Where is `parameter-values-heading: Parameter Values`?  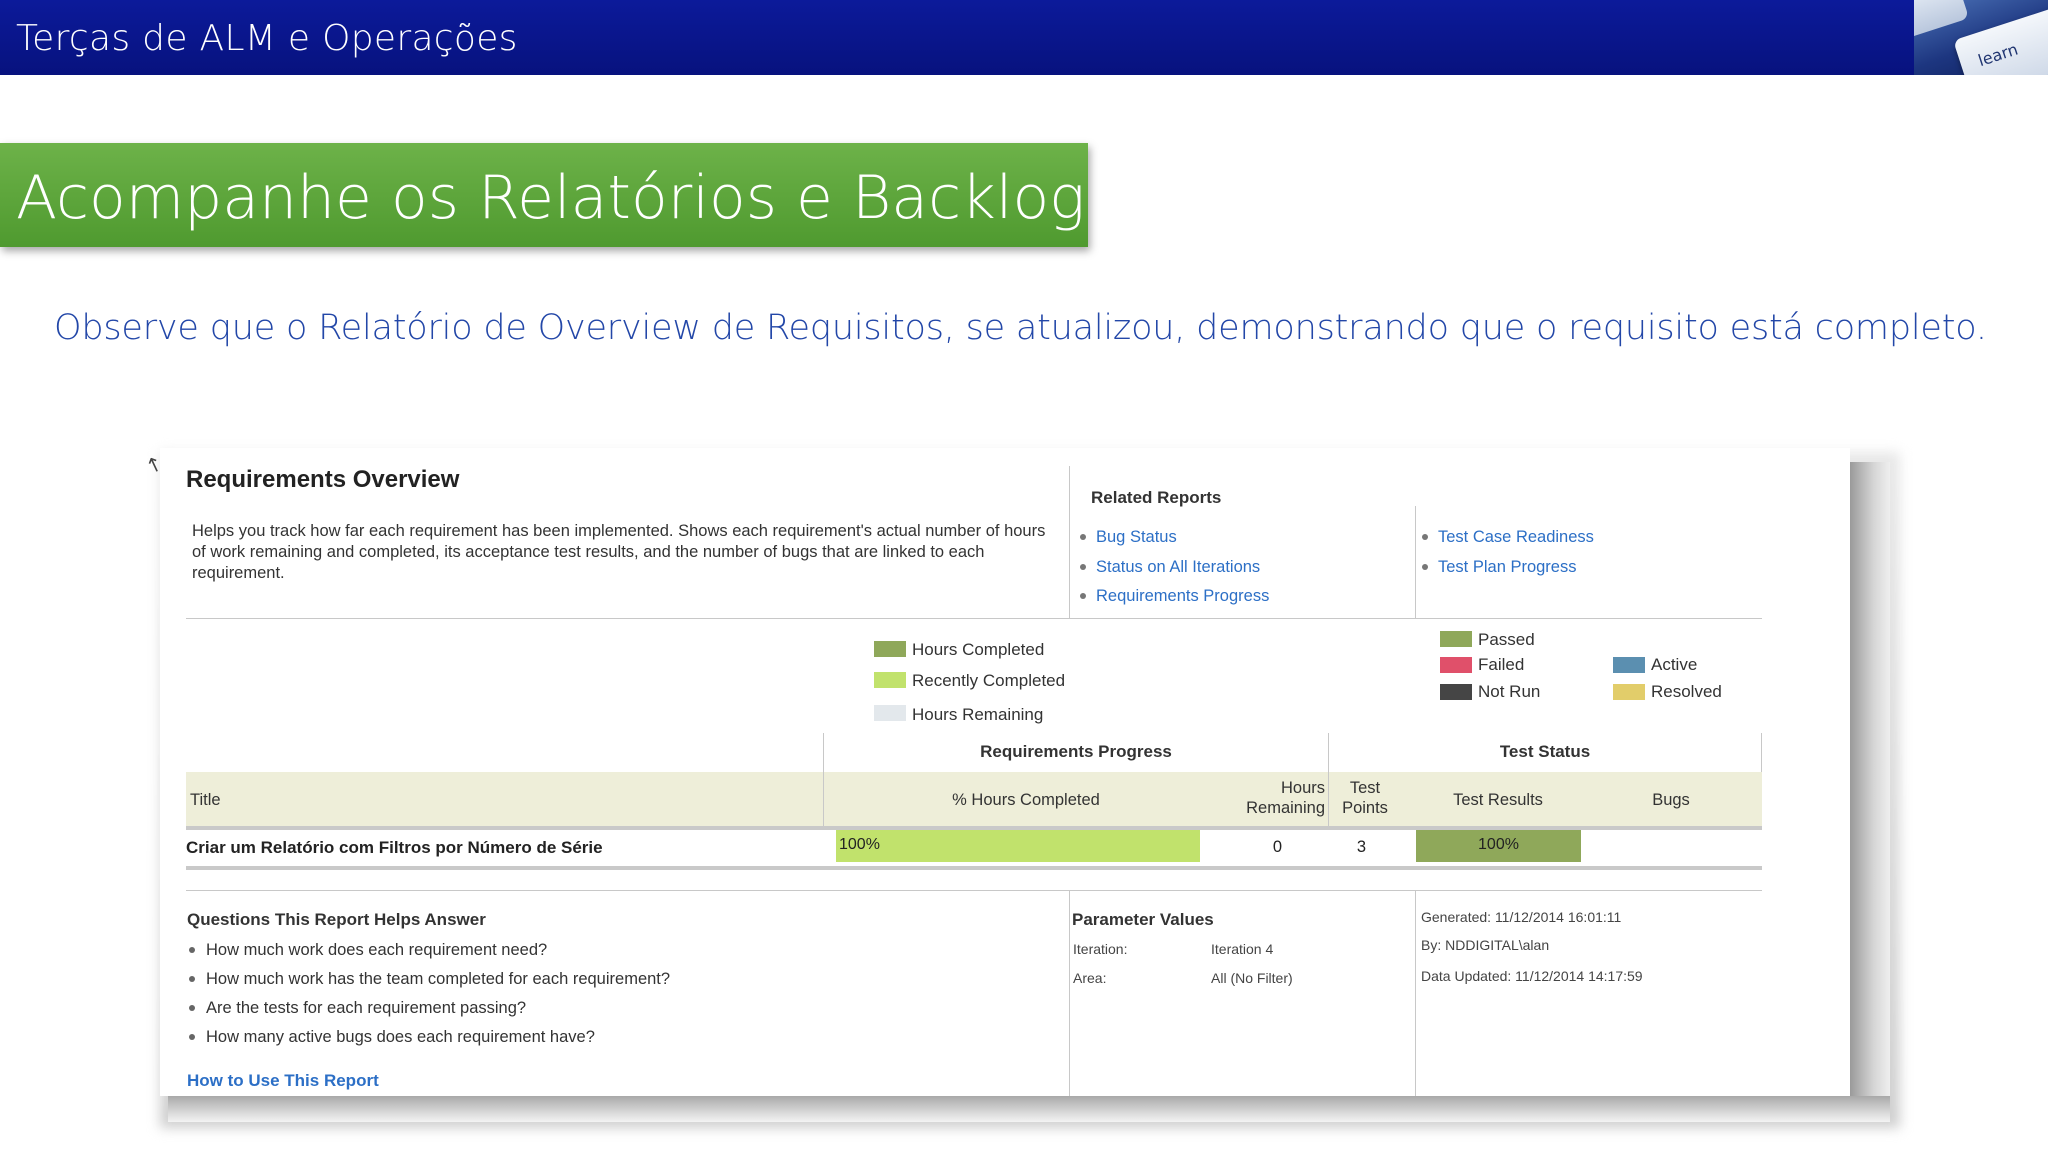 parameter-values-heading: Parameter Values is located at coordinates (1143, 919).